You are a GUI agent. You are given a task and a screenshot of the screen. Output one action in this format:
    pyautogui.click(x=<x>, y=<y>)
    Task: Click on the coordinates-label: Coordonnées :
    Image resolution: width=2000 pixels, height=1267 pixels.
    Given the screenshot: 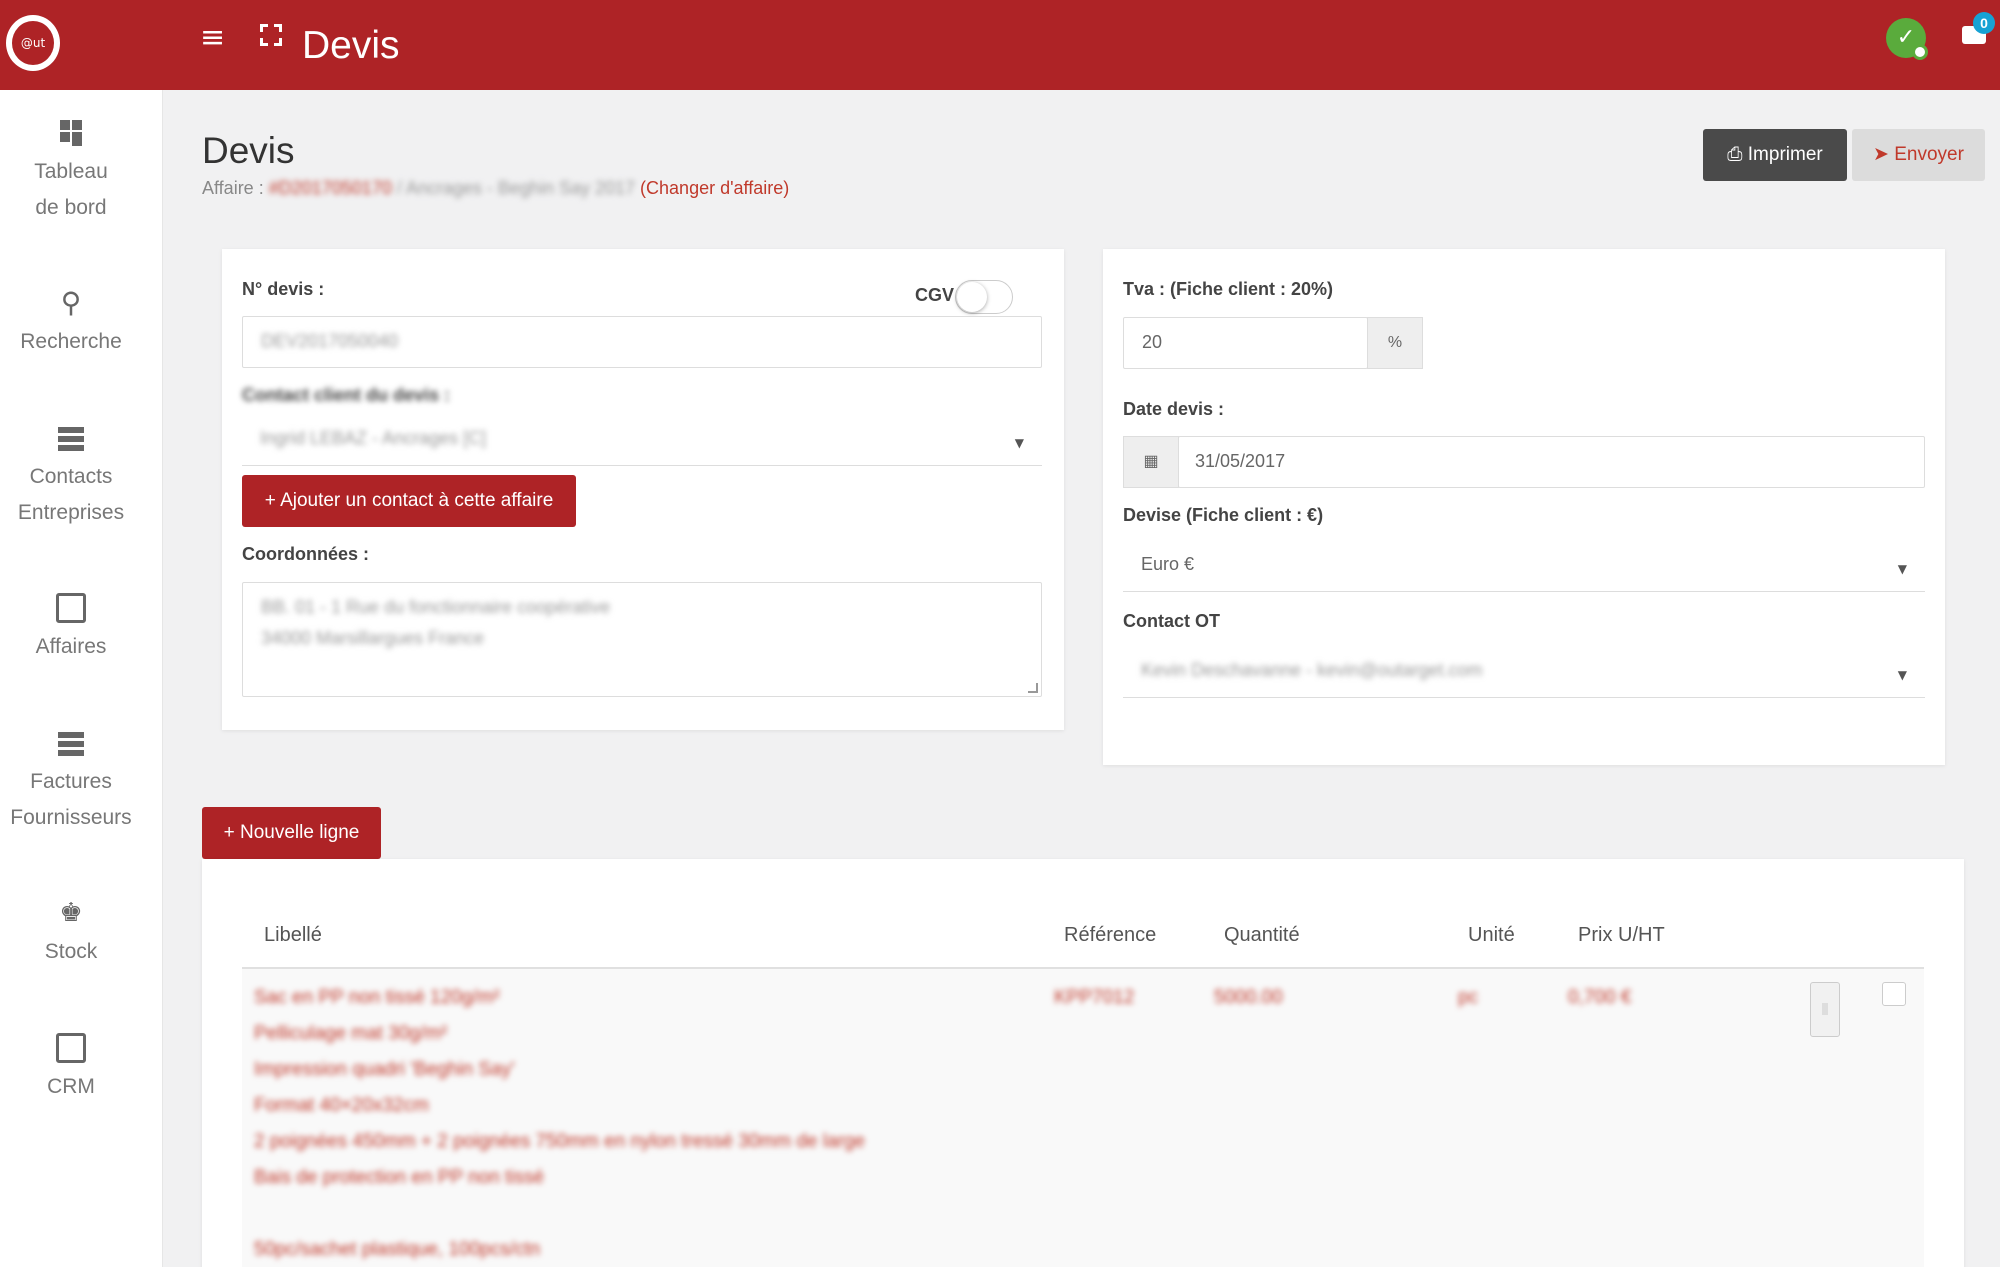 What is the action you would take?
    pyautogui.click(x=306, y=554)
    